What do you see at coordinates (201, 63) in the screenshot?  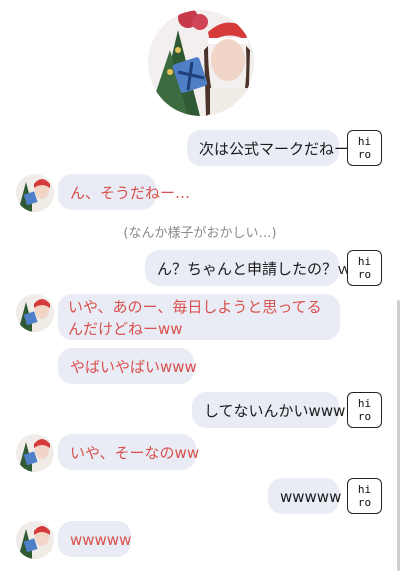 I see `profile-avatar` at bounding box center [201, 63].